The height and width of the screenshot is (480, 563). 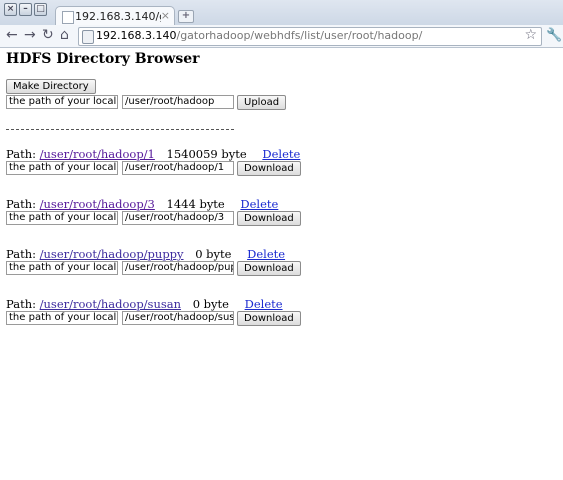 I want to click on file-path-link: /user/root/hadoop/1, so click(x=97, y=154).